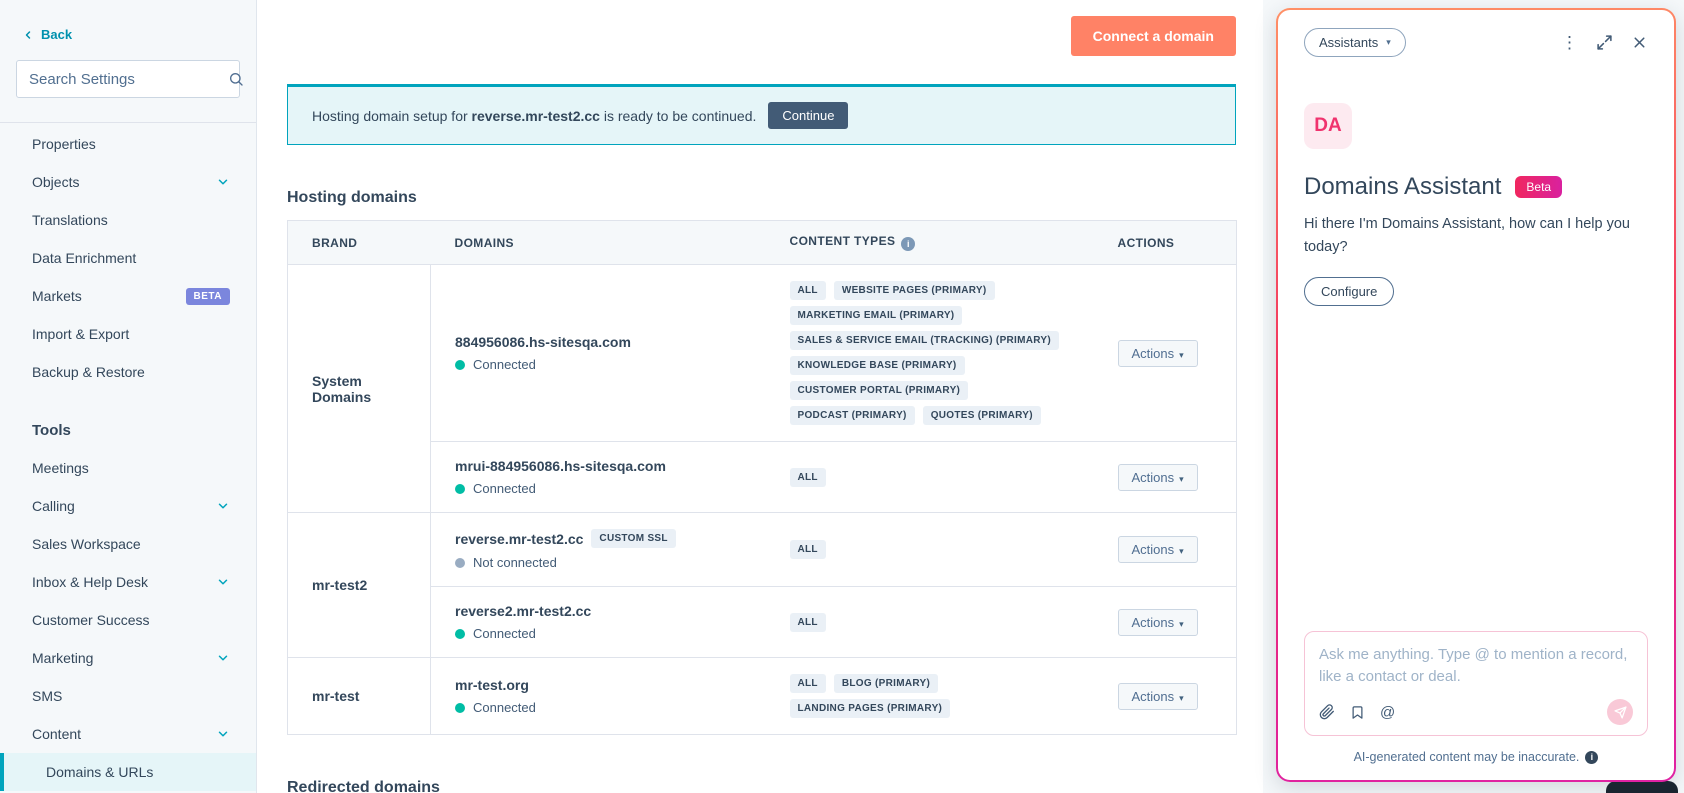 The image size is (1684, 793). Describe the element at coordinates (88, 372) in the screenshot. I see `sidebar-item-label: Backup & Restore` at that location.